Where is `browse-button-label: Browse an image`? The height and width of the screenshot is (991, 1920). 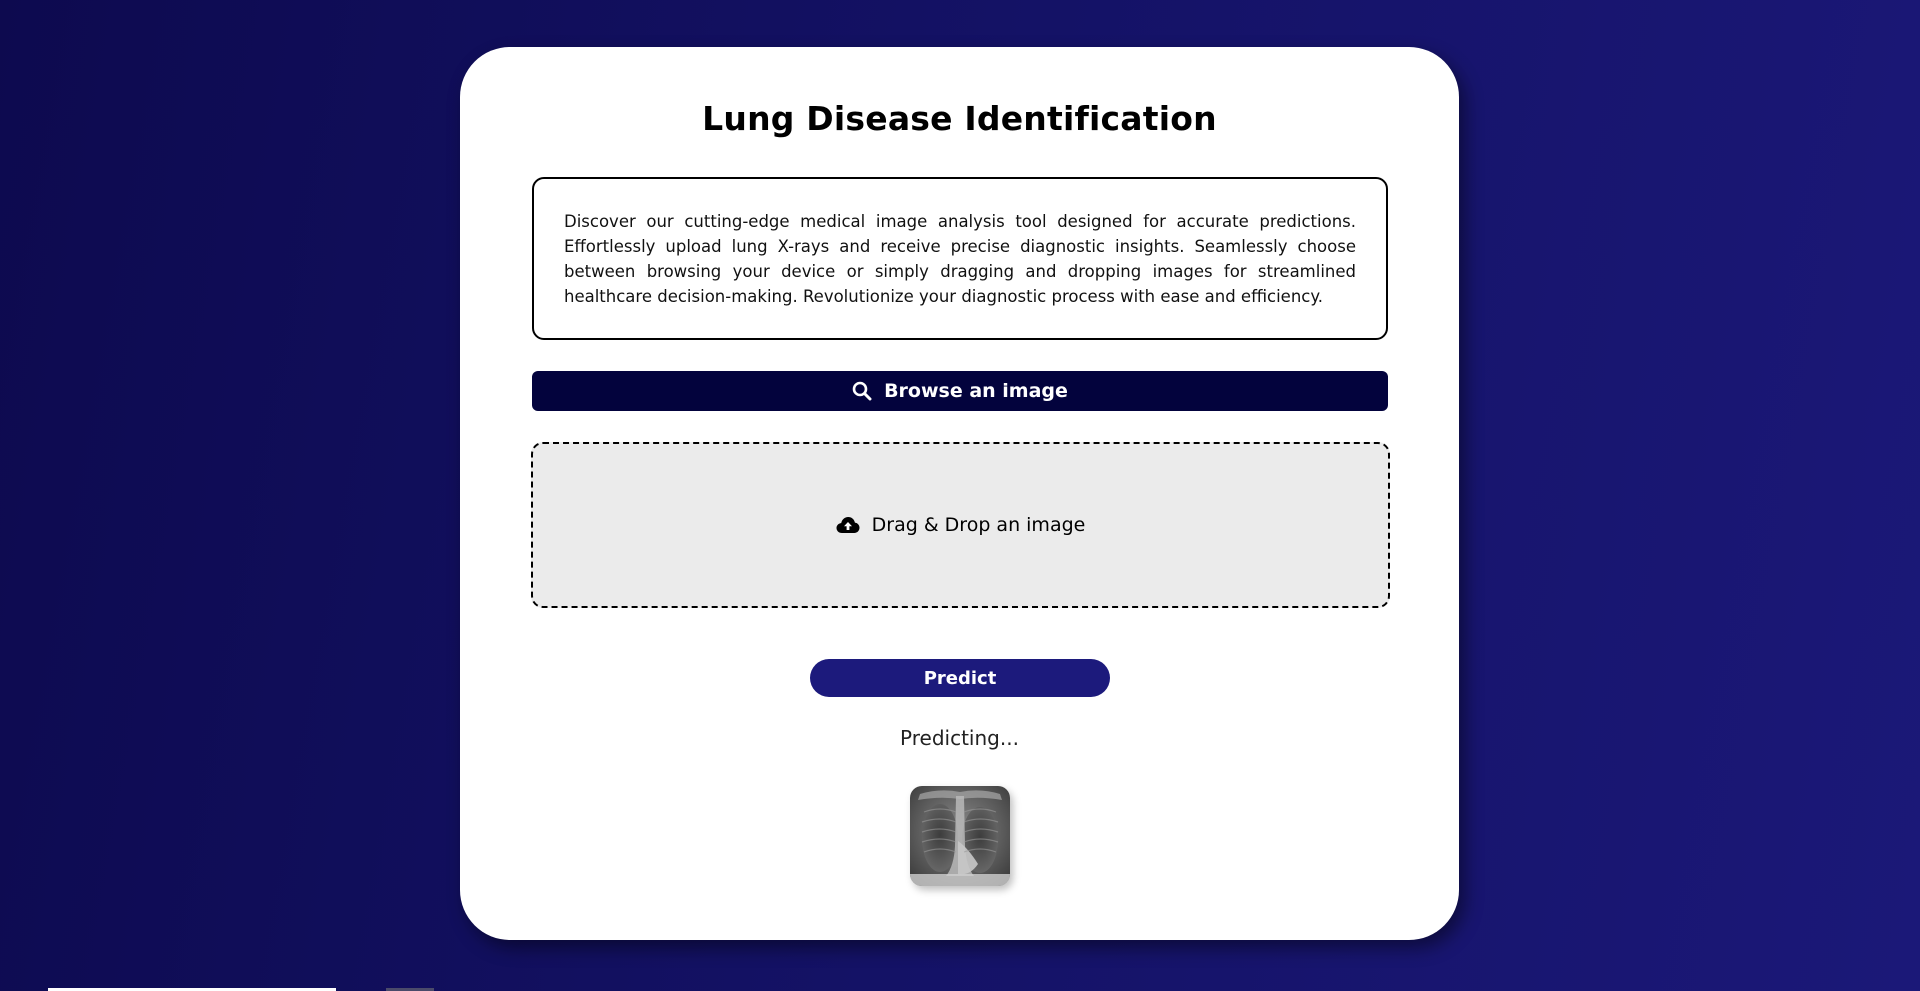
browse-button-label: Browse an image is located at coordinates (976, 391).